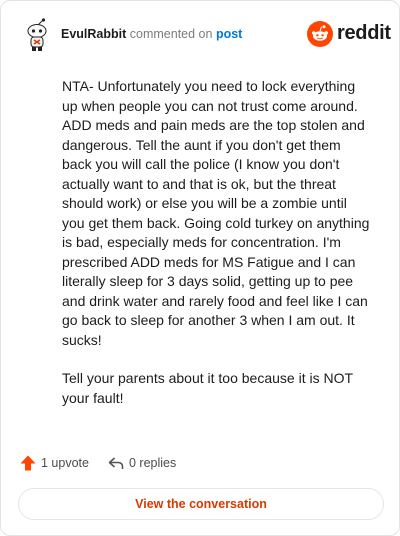 Image resolution: width=400 pixels, height=536 pixels. What do you see at coordinates (28, 463) in the screenshot?
I see `upvote-arrow-icon` at bounding box center [28, 463].